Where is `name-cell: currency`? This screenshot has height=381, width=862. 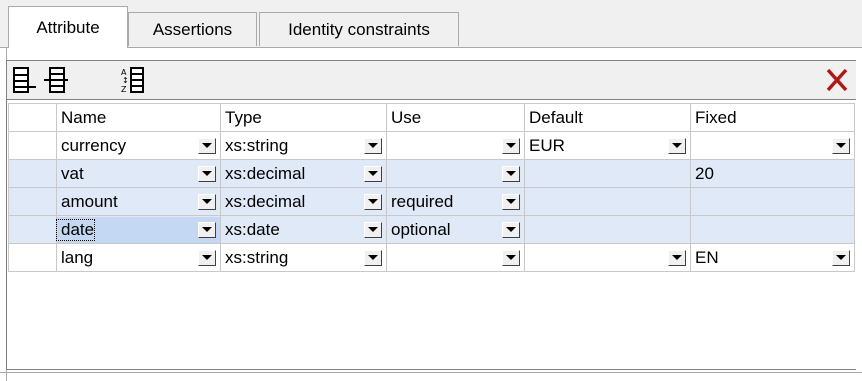
name-cell: currency is located at coordinates (138, 145).